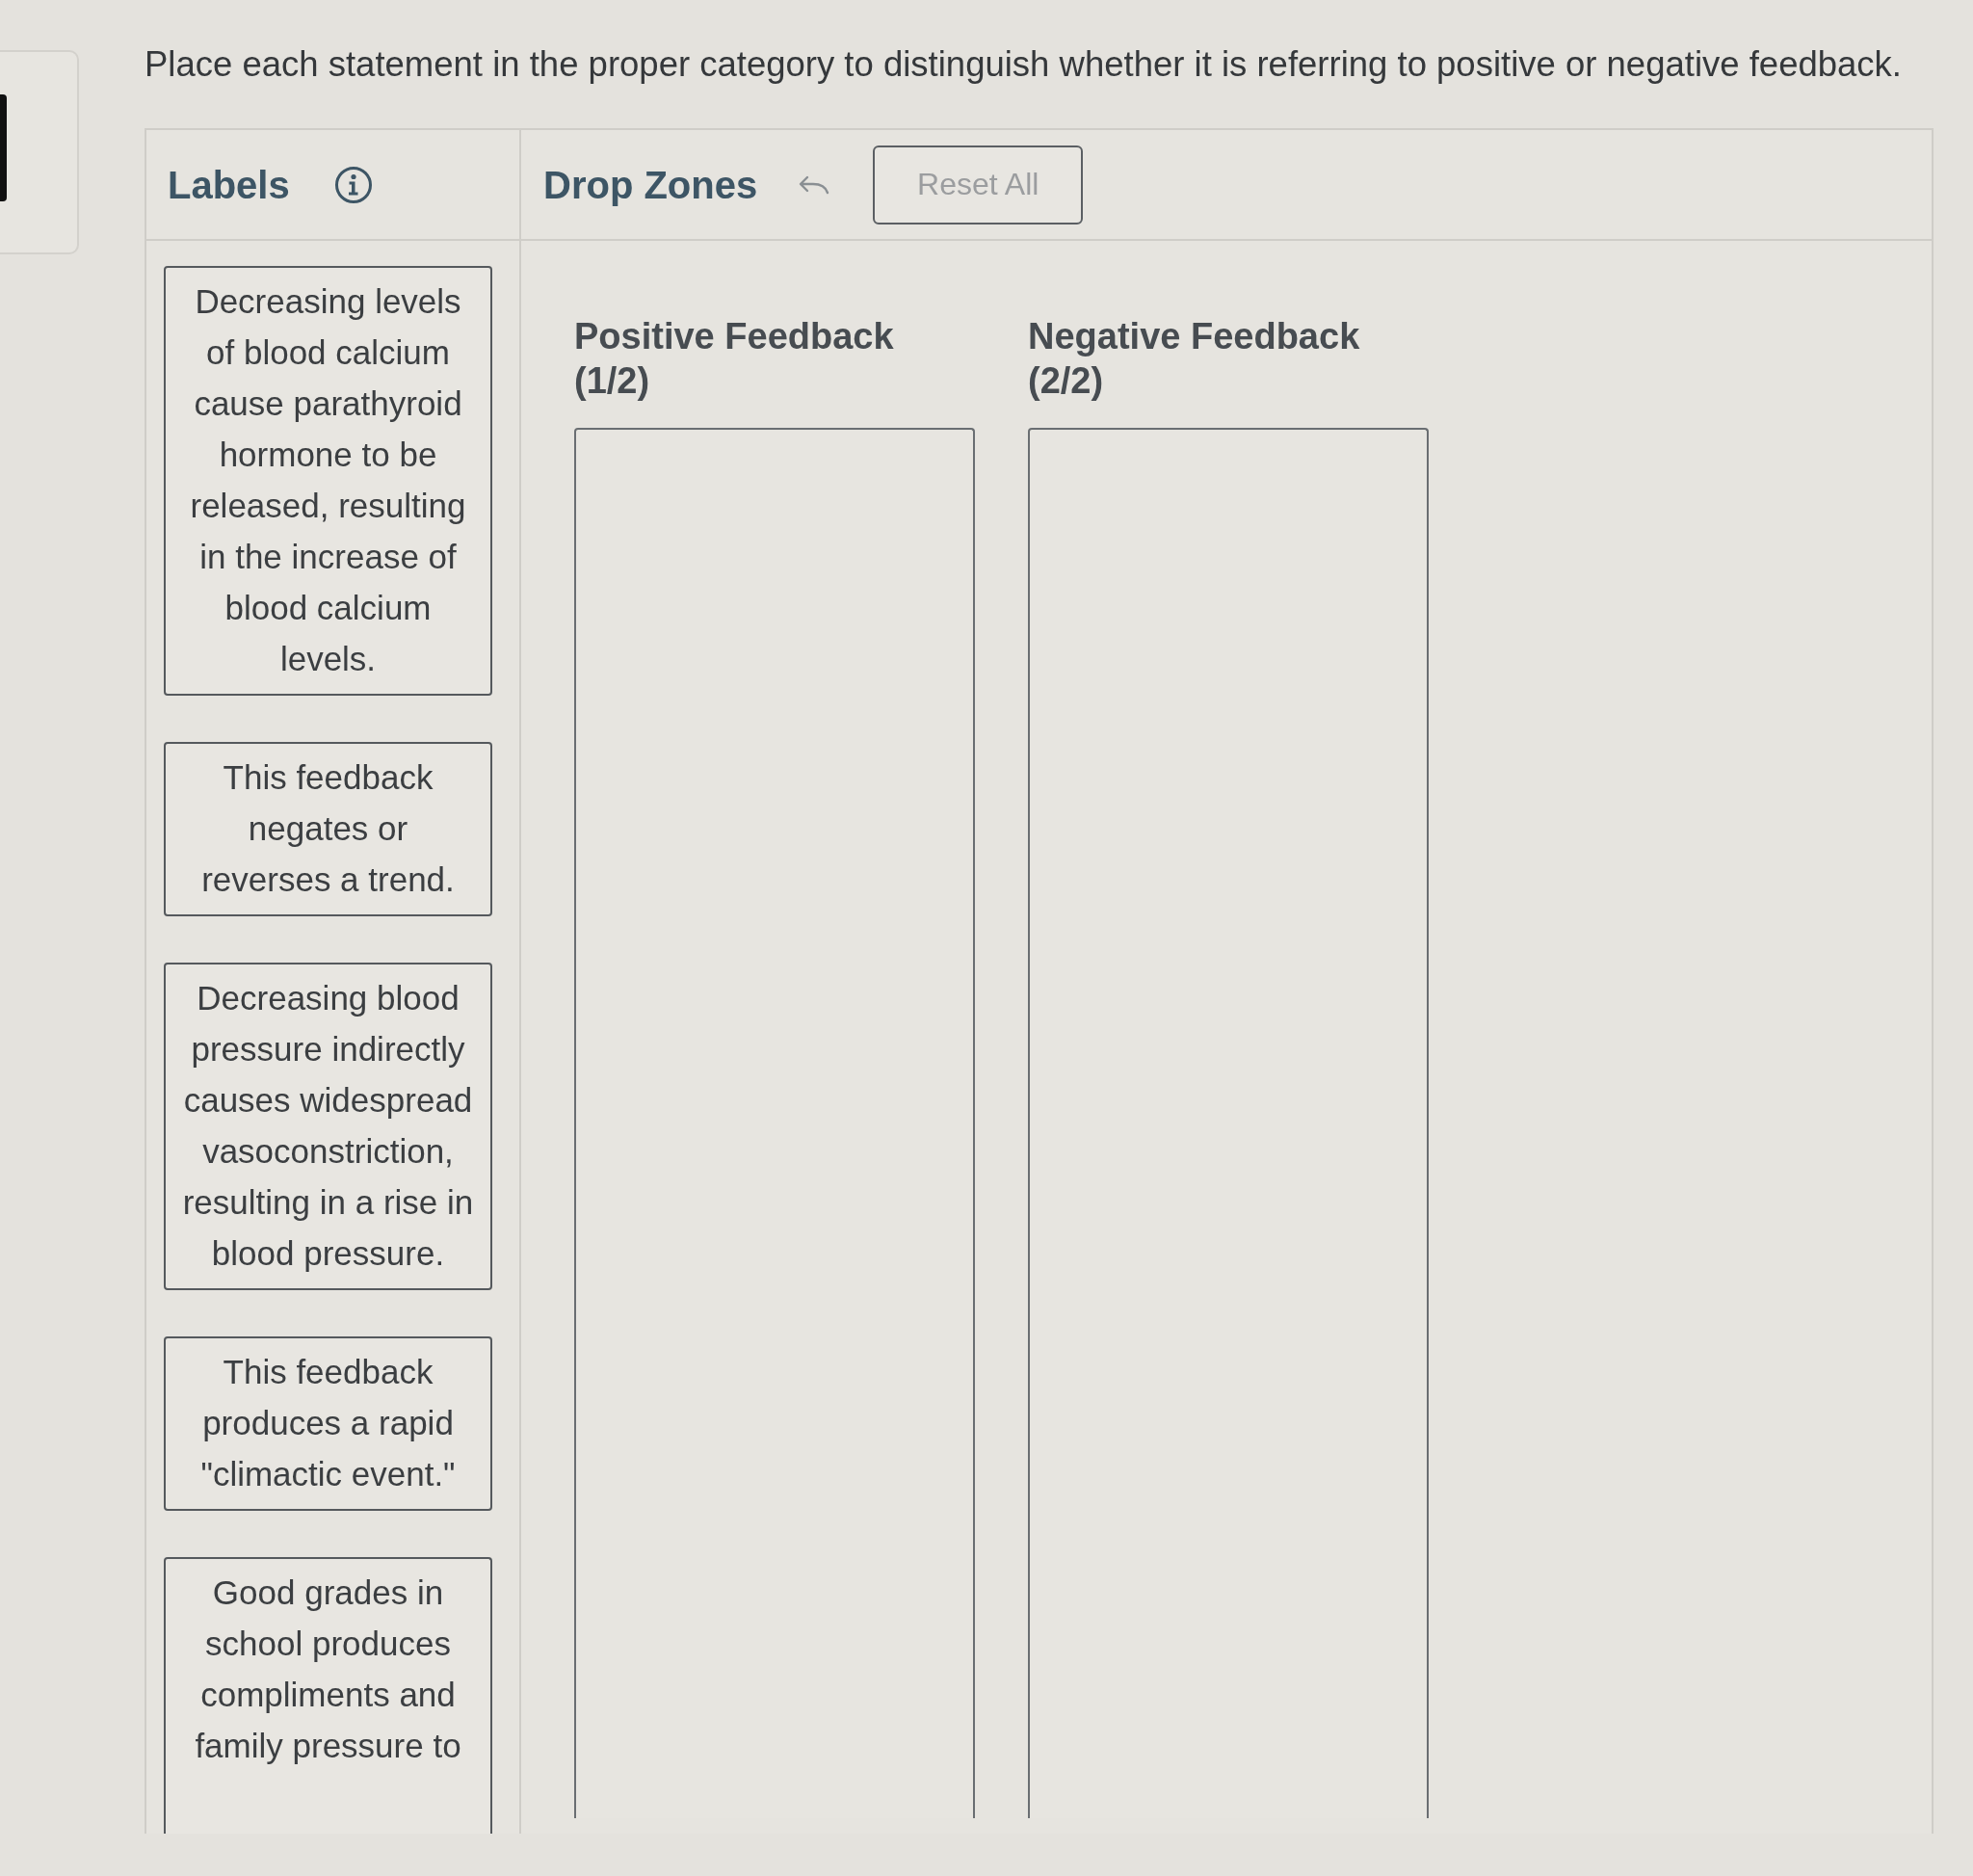 The height and width of the screenshot is (1876, 1973). Describe the element at coordinates (1066, 381) in the screenshot. I see `zone-count: (2/2)` at that location.